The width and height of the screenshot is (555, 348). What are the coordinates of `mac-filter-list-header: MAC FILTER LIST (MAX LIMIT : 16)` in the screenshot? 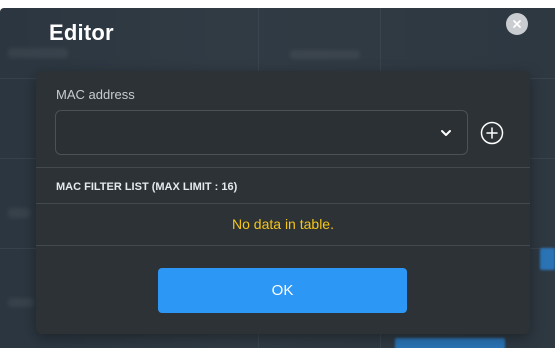 It's located at (147, 187).